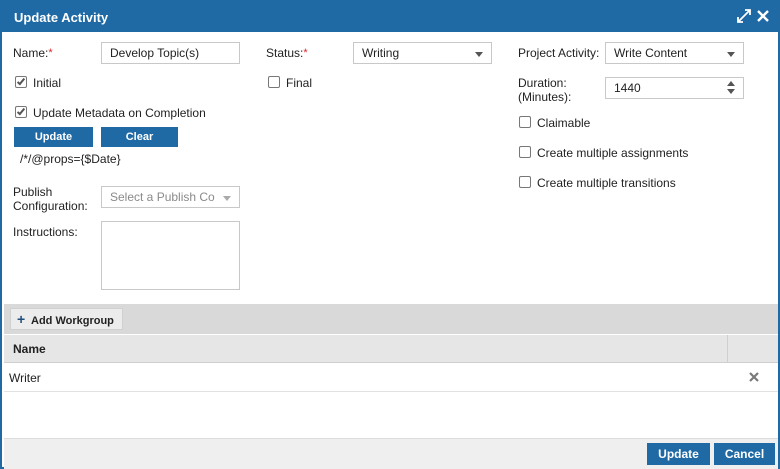 The height and width of the screenshot is (469, 780). What do you see at coordinates (674, 88) in the screenshot?
I see `duration-input: 1440` at bounding box center [674, 88].